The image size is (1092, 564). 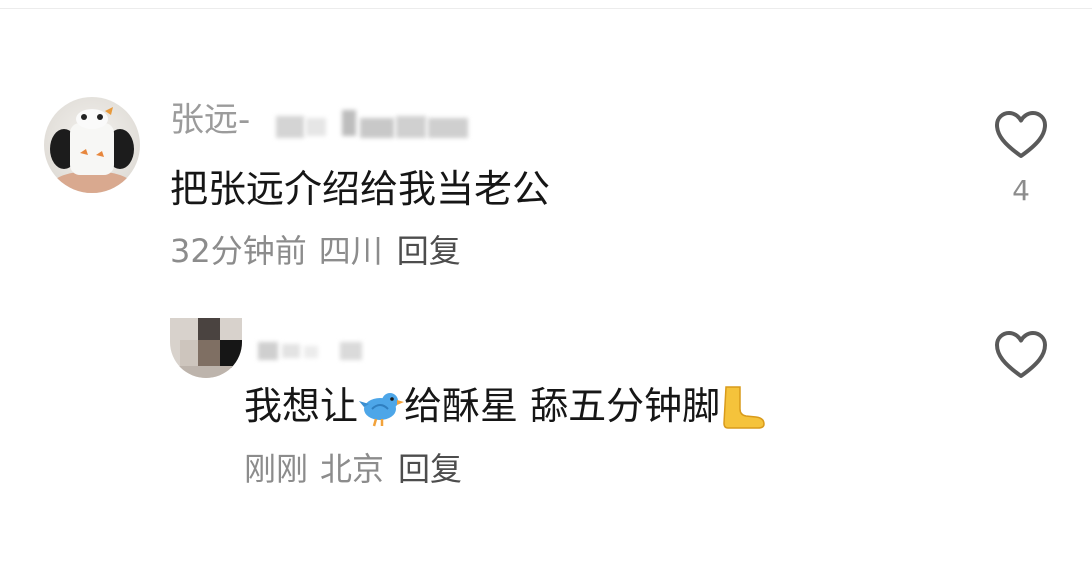 I want to click on reply-text: 我想让 给酥星 舔五分钟脚, so click(x=505, y=406).